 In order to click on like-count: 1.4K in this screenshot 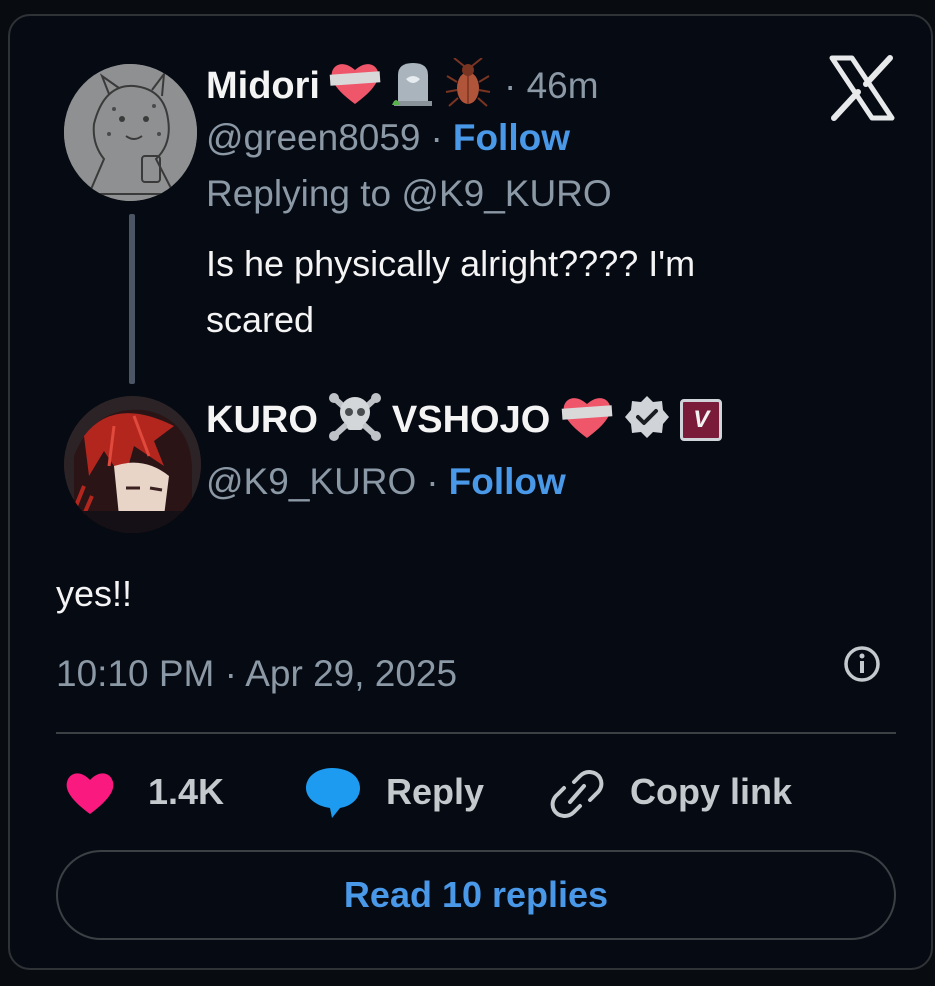, I will do `click(186, 792)`.